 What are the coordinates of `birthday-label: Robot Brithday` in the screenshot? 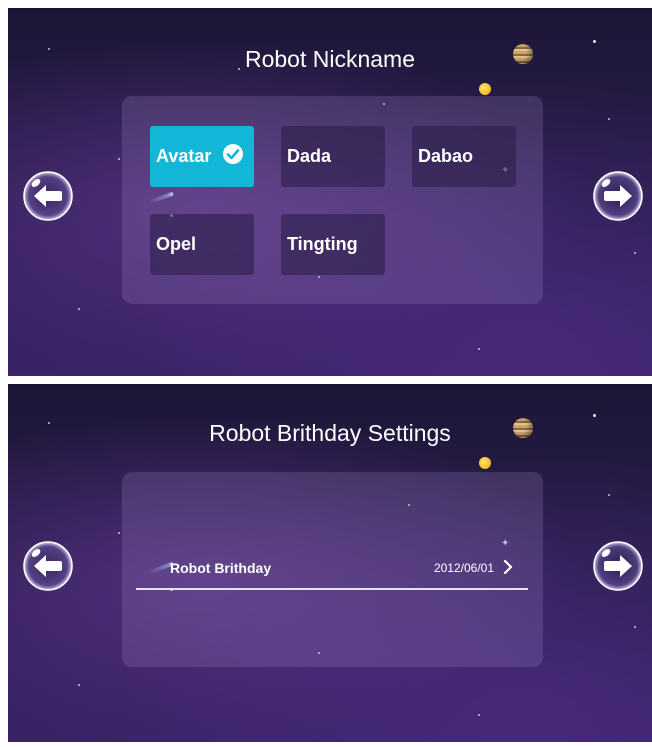 It's located at (221, 568).